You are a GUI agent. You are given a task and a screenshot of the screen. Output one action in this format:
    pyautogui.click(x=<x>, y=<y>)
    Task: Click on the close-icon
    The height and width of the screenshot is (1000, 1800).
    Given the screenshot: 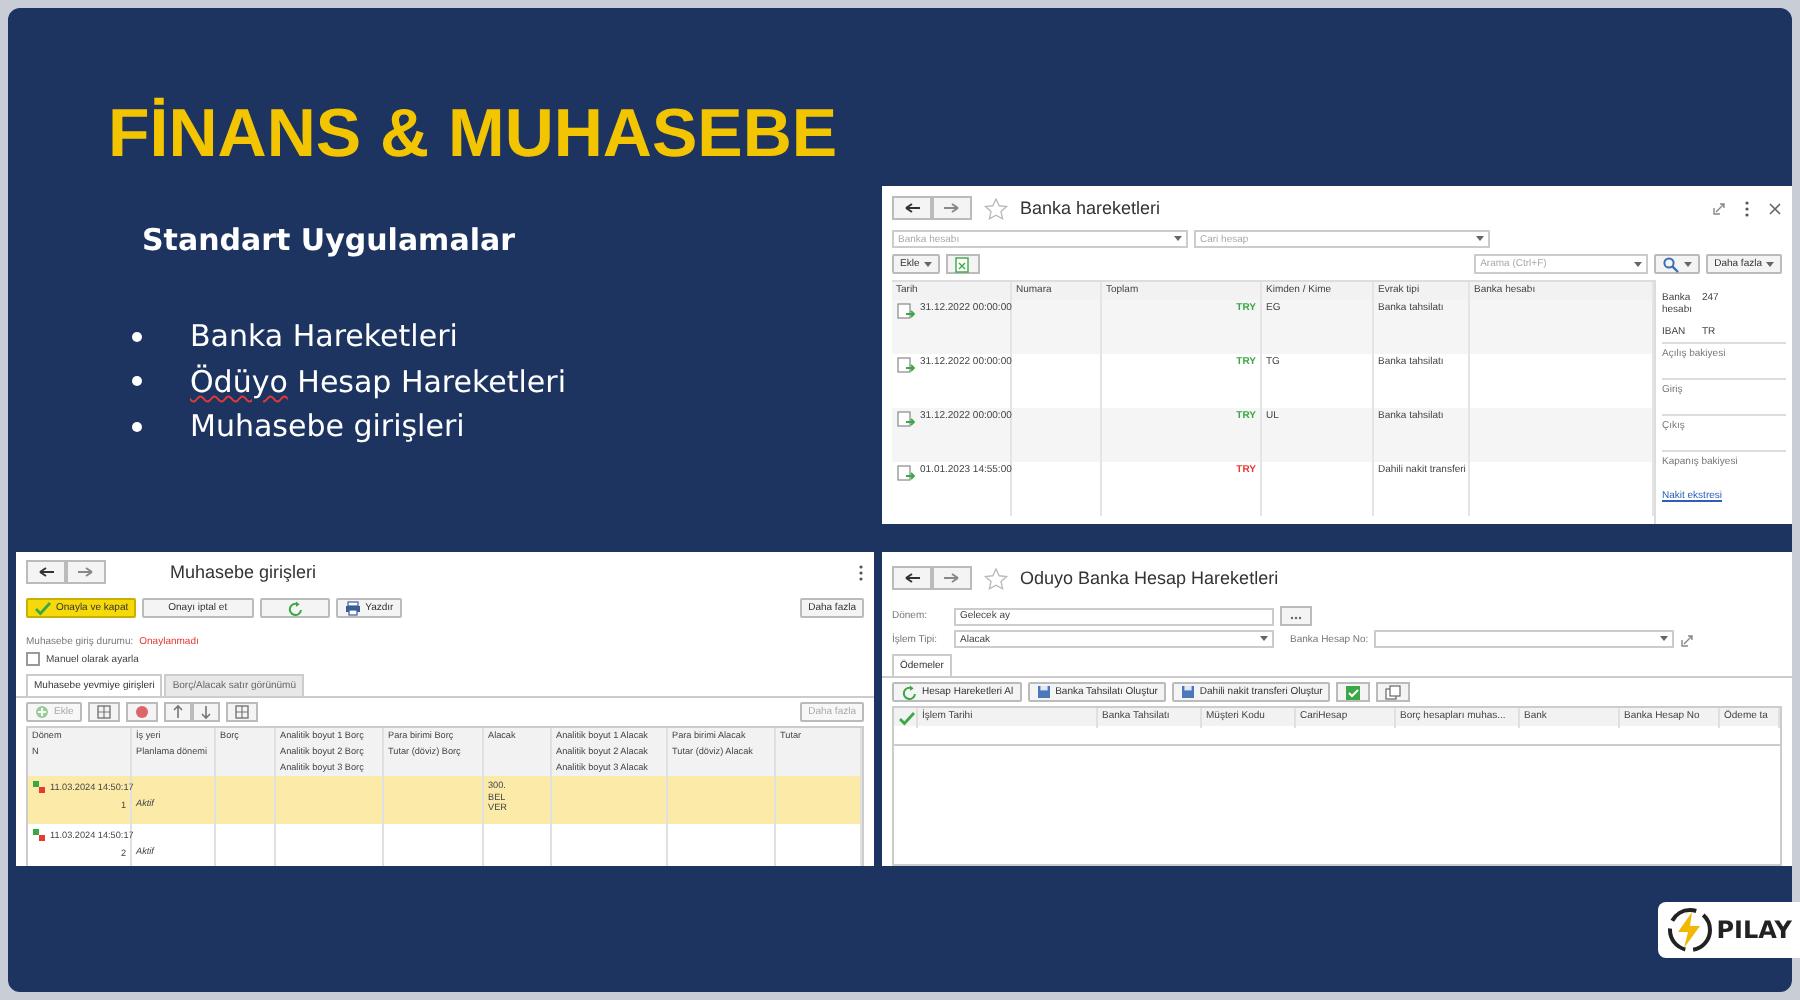 What is the action you would take?
    pyautogui.click(x=1775, y=208)
    